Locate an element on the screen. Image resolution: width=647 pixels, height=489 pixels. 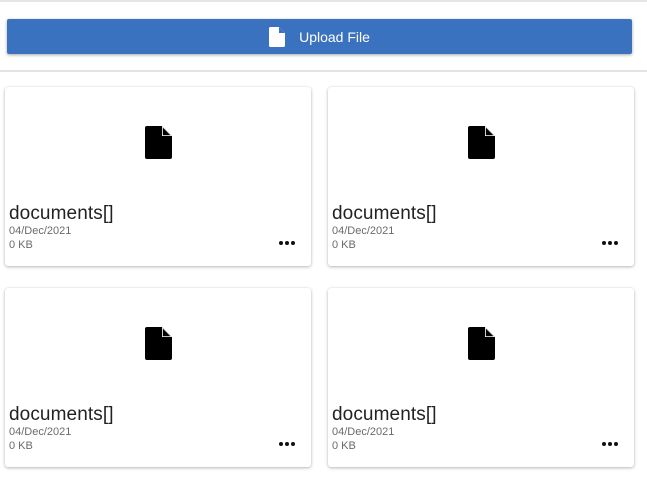
upload-file-label: Upload File is located at coordinates (334, 36).